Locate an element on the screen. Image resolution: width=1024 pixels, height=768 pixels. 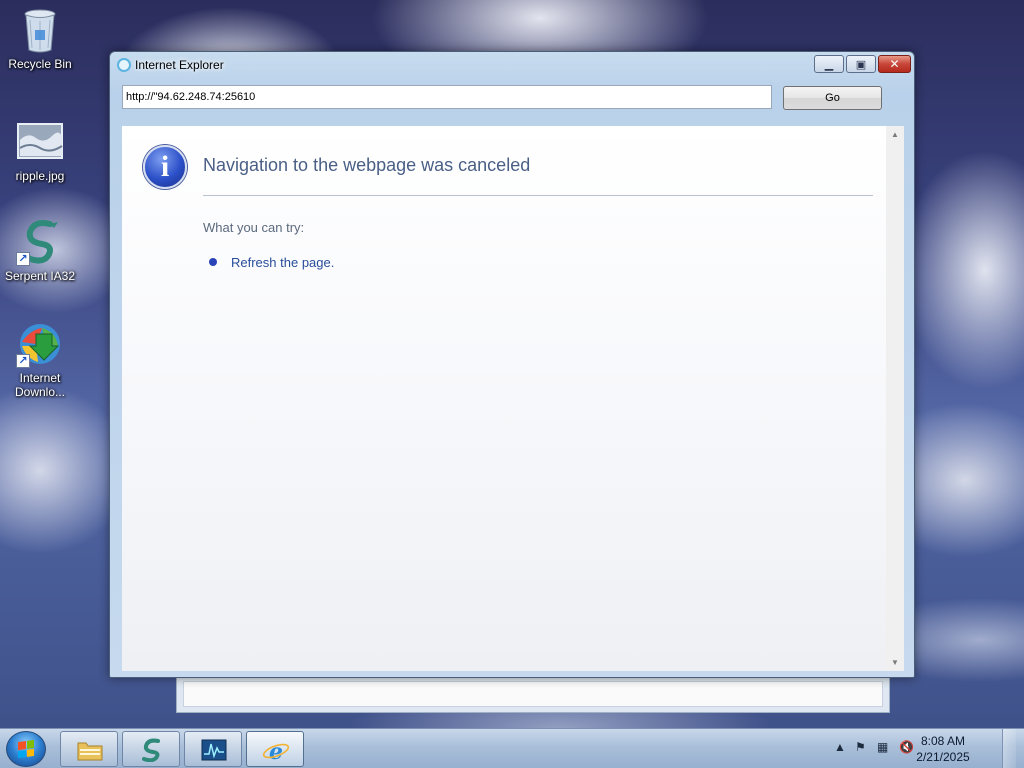
taskbar-resource-monitor-button is located at coordinates (213, 749).